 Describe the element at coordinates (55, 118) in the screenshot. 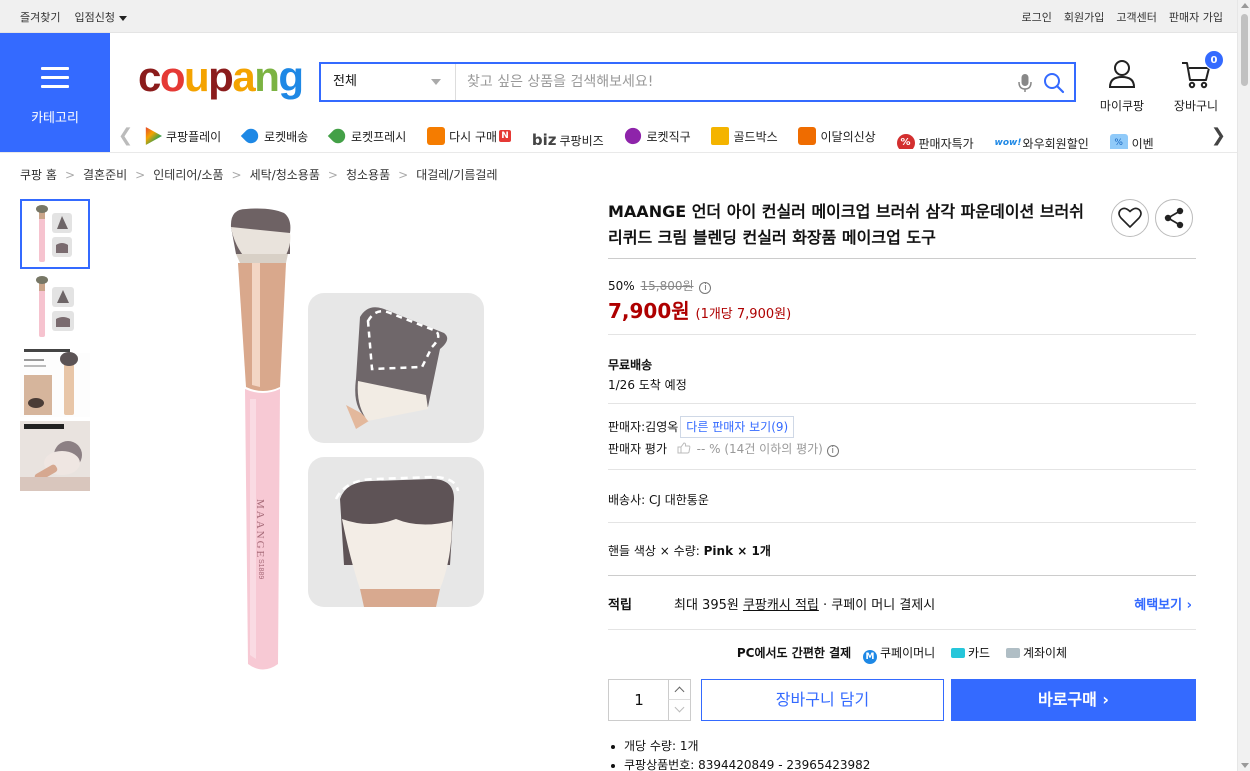

I see `category-label: 카테고리` at that location.